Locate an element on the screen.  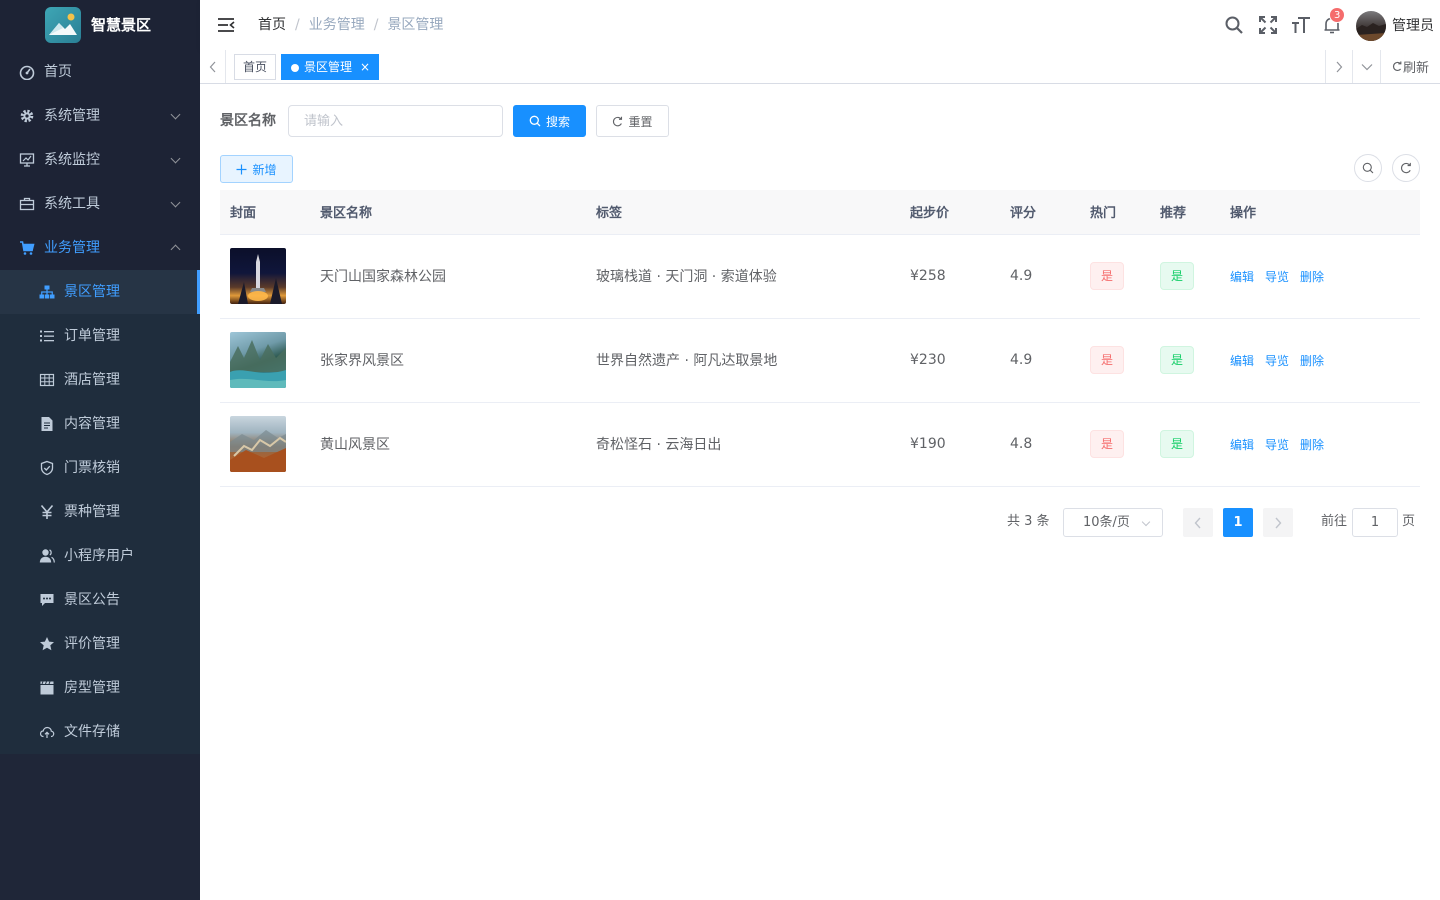
tag-label: 首页 is located at coordinates (255, 67).